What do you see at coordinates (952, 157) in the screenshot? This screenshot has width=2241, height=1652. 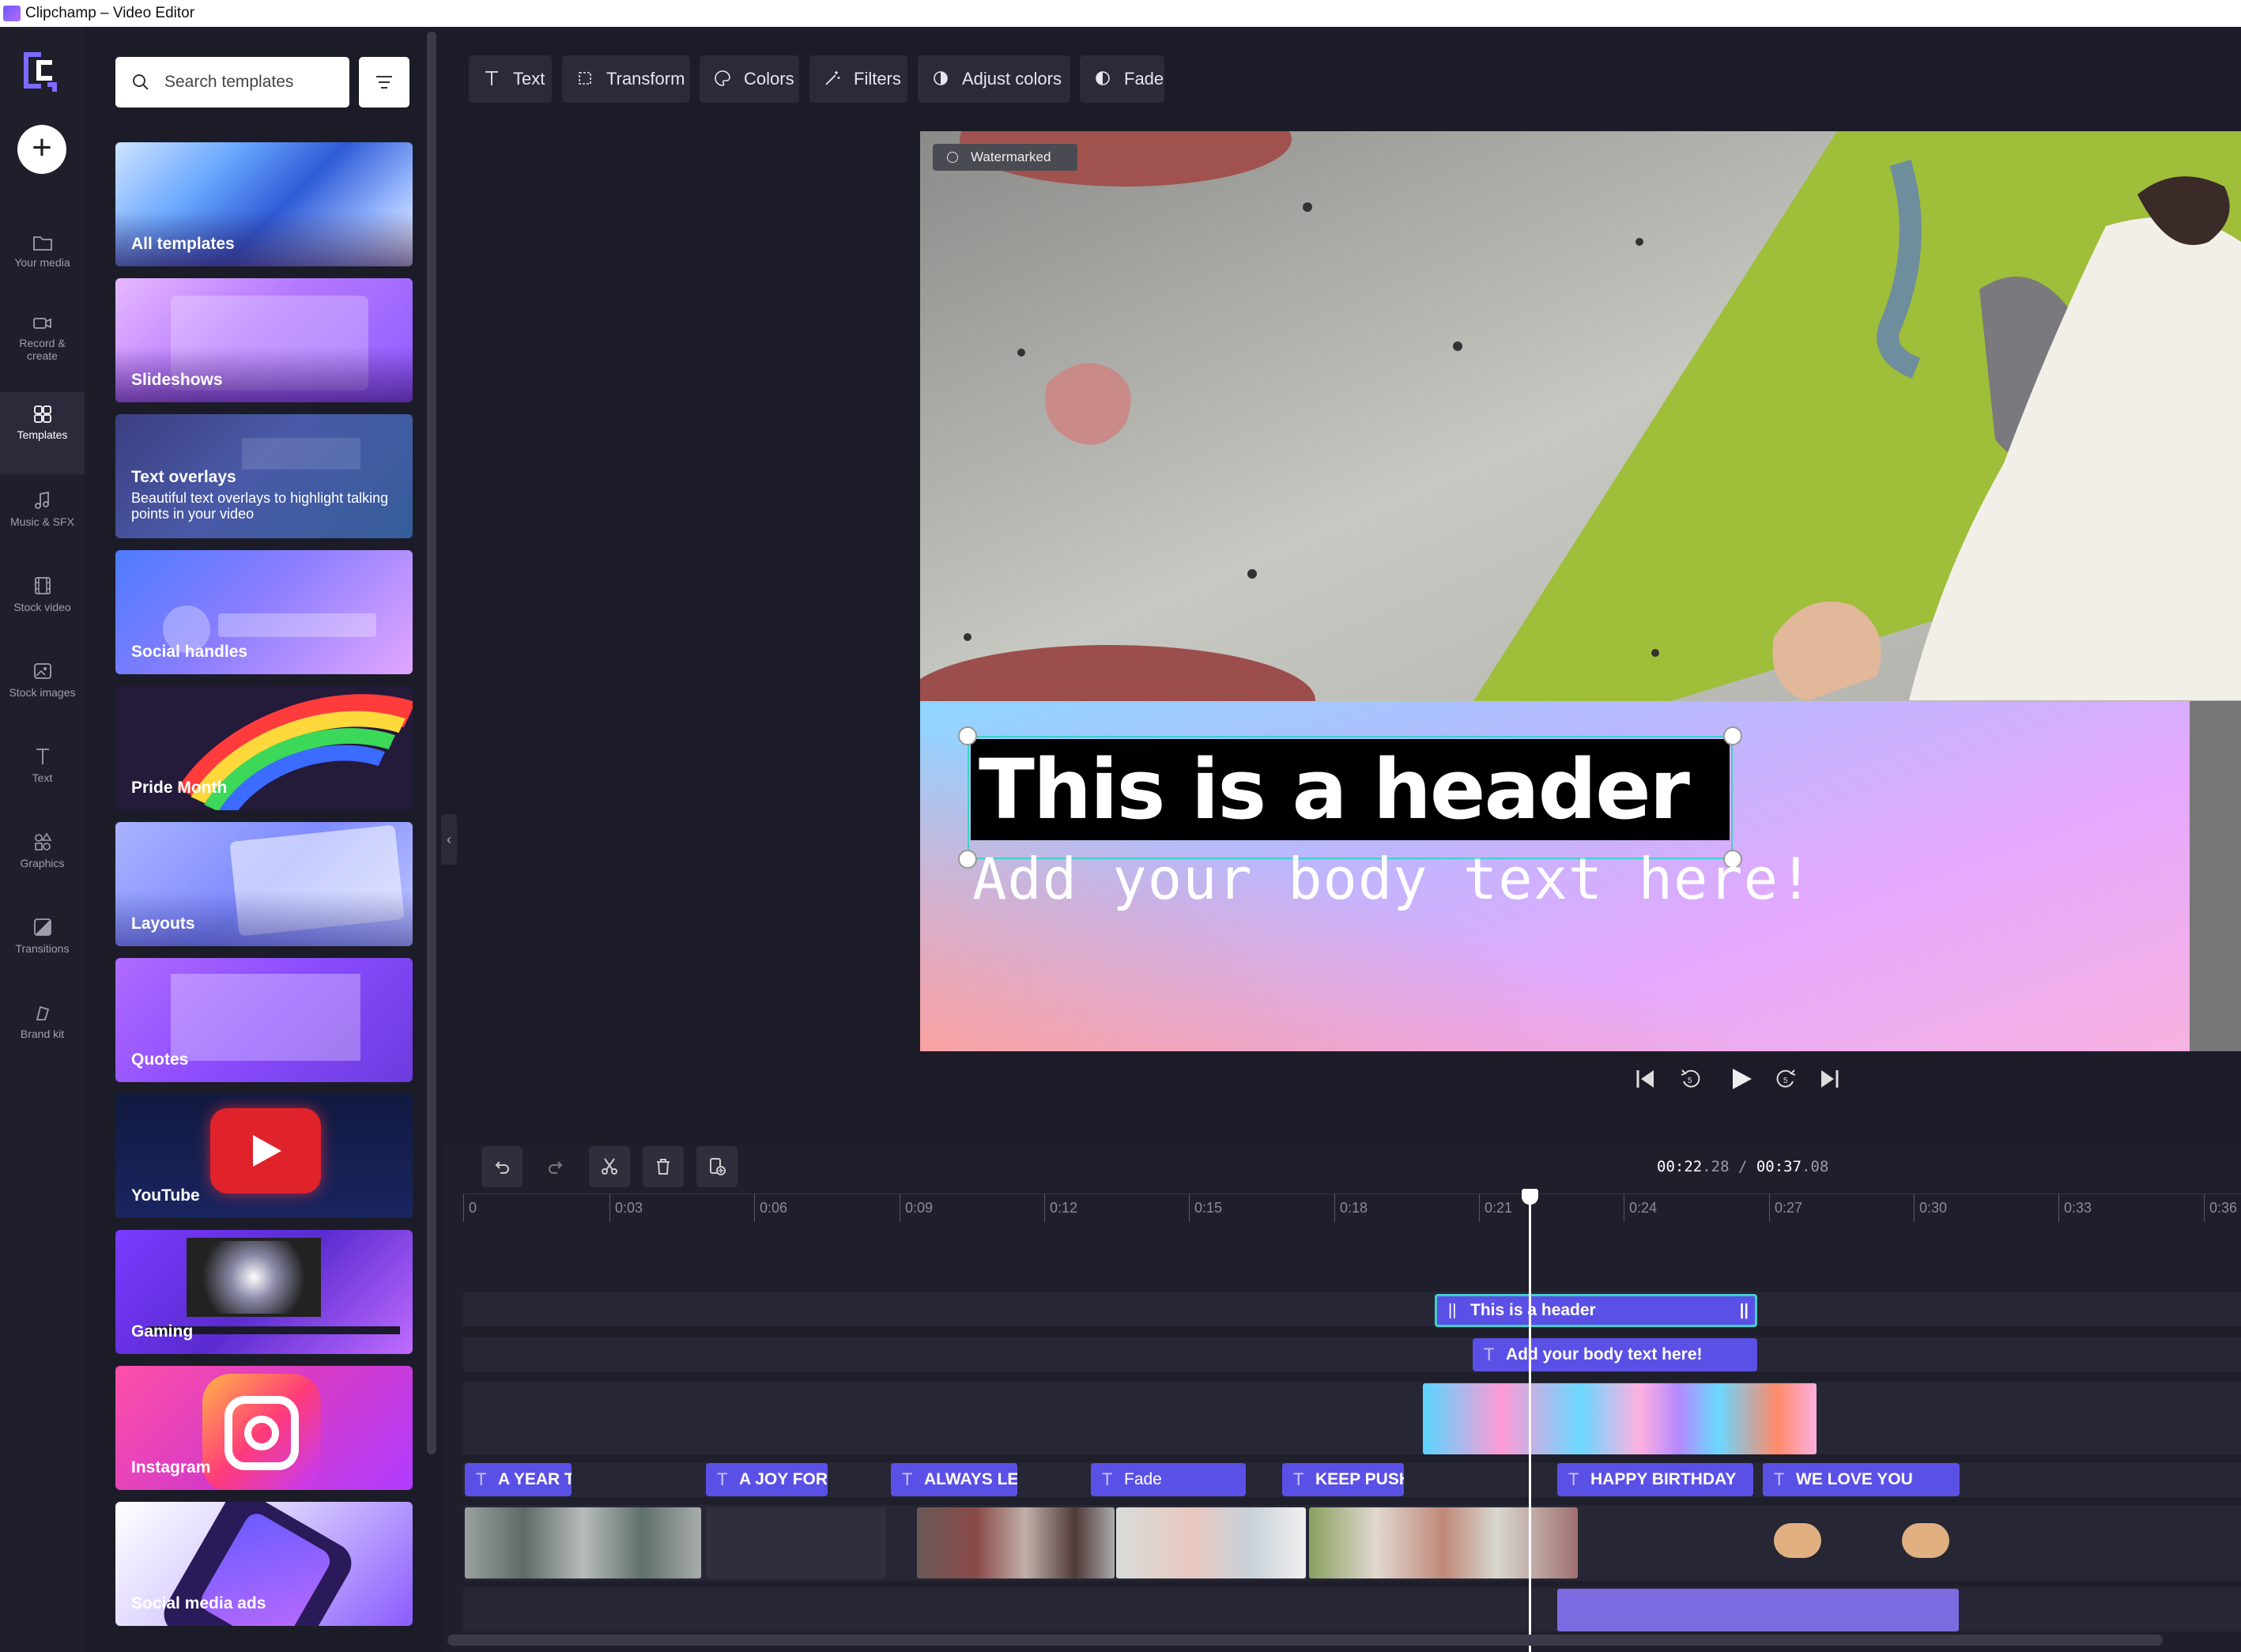 I see `info-icon` at bounding box center [952, 157].